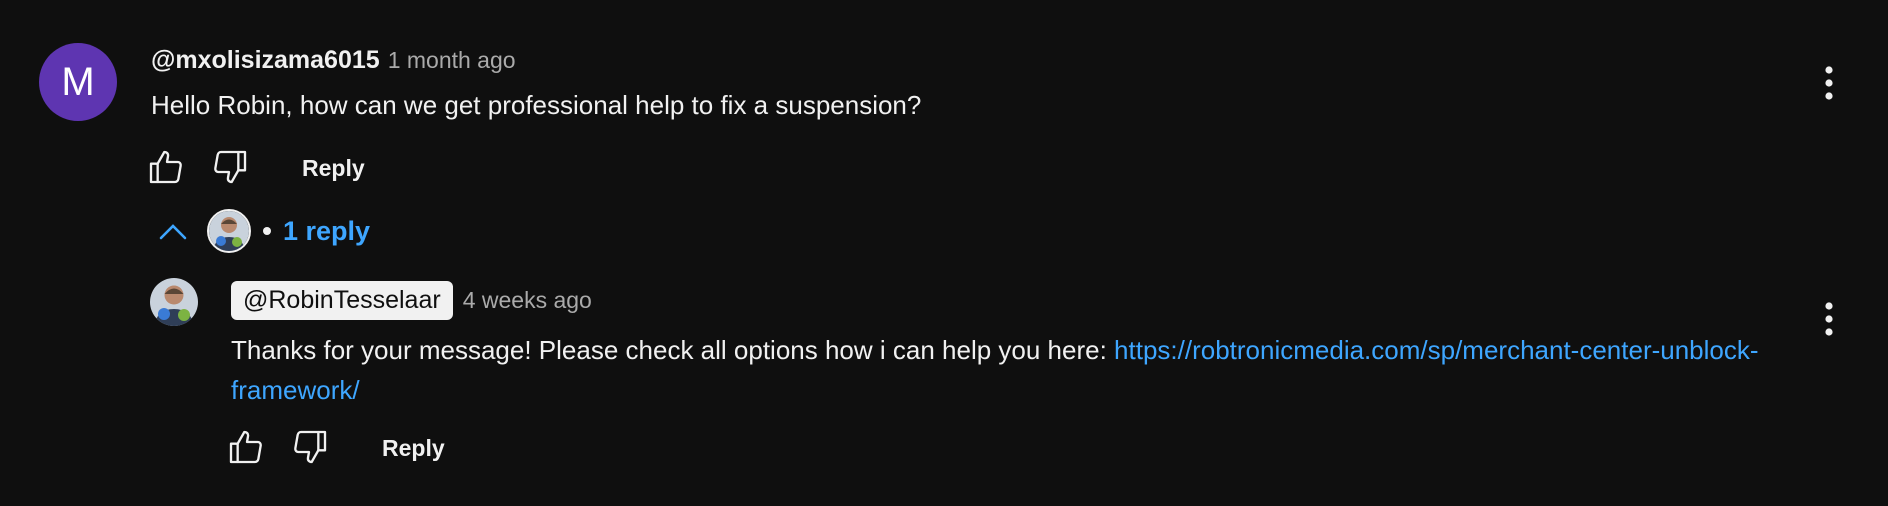 The width and height of the screenshot is (1888, 506). I want to click on reply-menu-button, so click(1829, 319).